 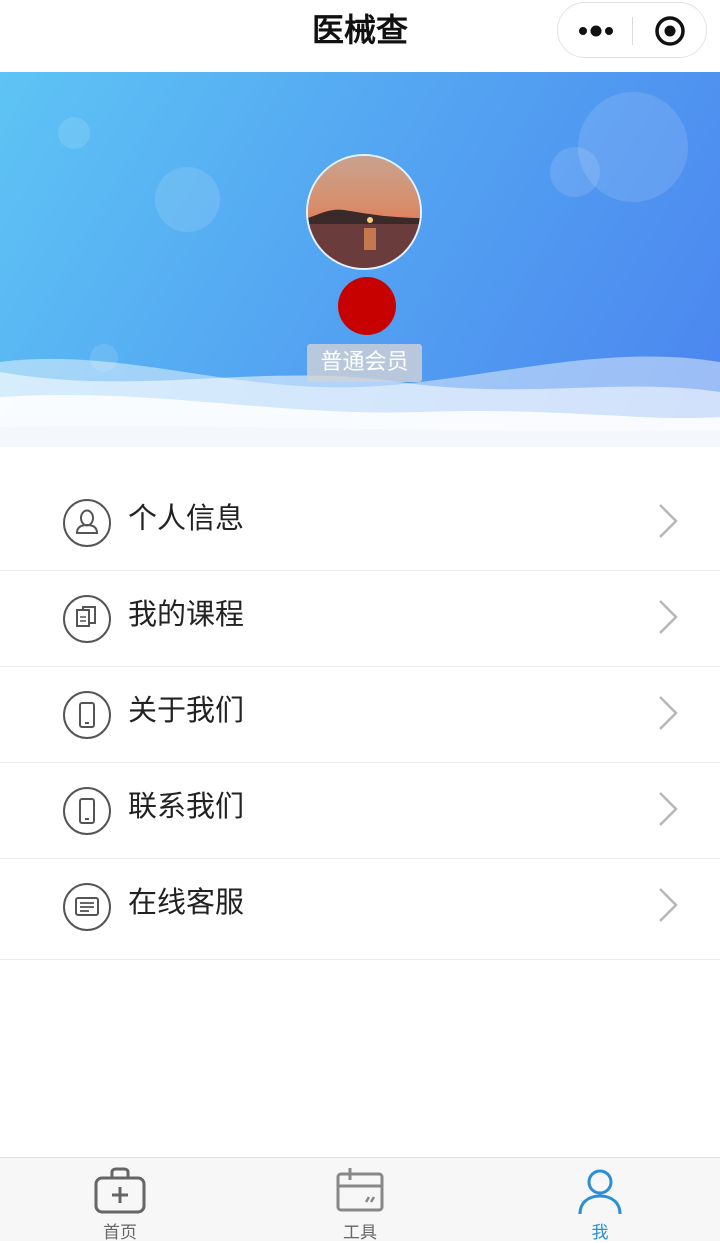 I want to click on user-icon, so click(x=600, y=1192).